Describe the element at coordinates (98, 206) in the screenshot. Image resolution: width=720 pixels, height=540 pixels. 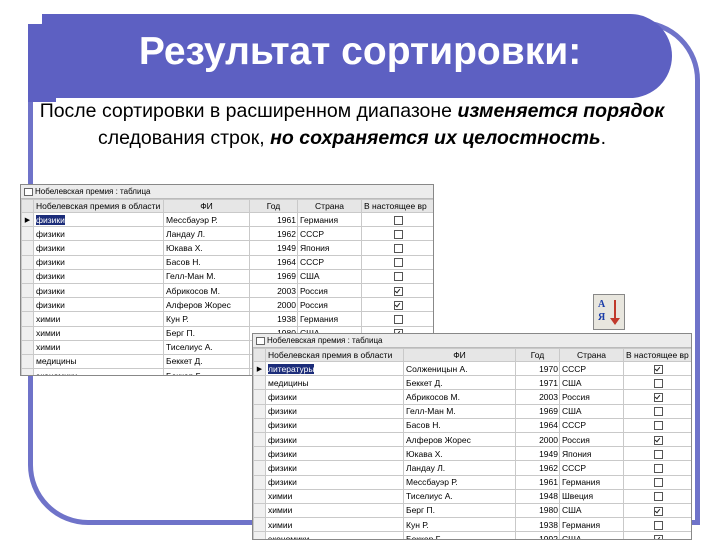
I see `column-header: Нобелевская премия в области` at that location.